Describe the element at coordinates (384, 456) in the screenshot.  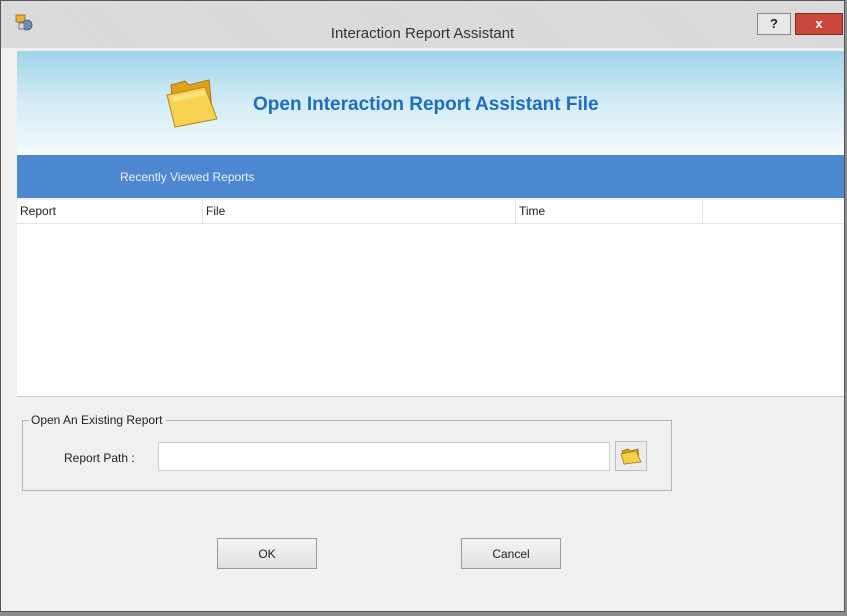
I see `report-path-input` at that location.